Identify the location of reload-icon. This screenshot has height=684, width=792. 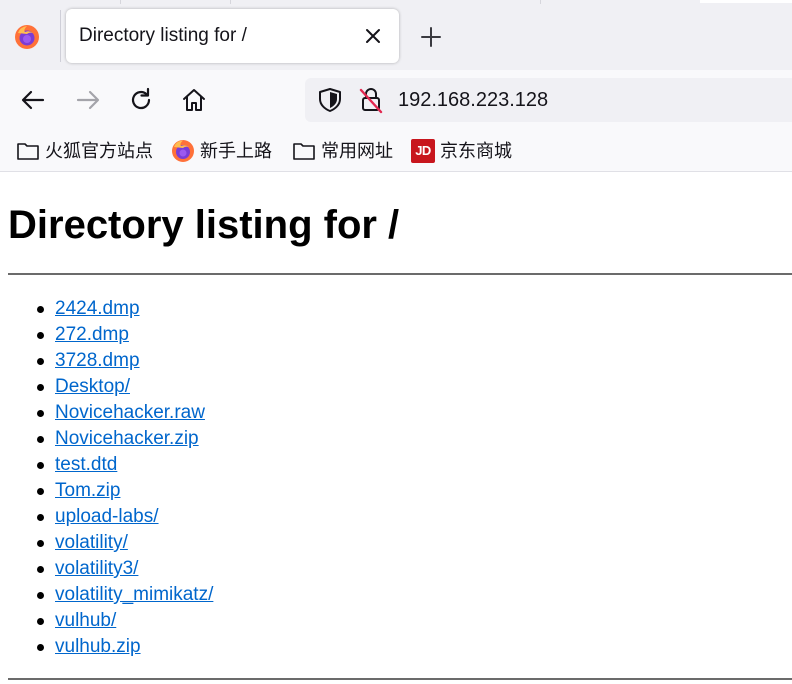
(141, 100).